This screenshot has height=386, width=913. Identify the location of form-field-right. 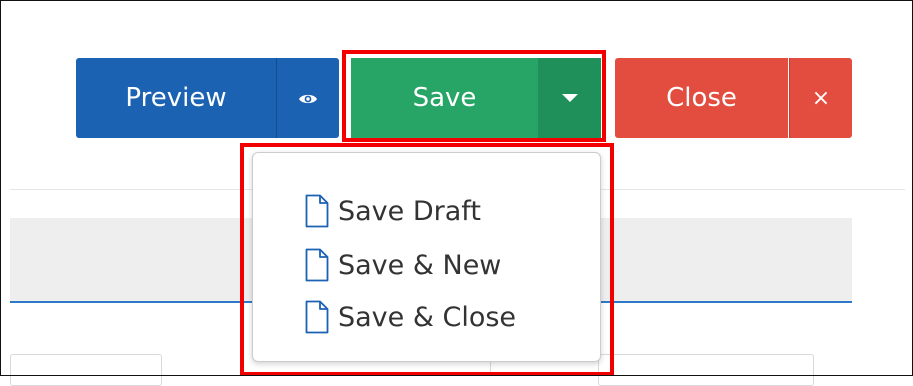
(706, 370).